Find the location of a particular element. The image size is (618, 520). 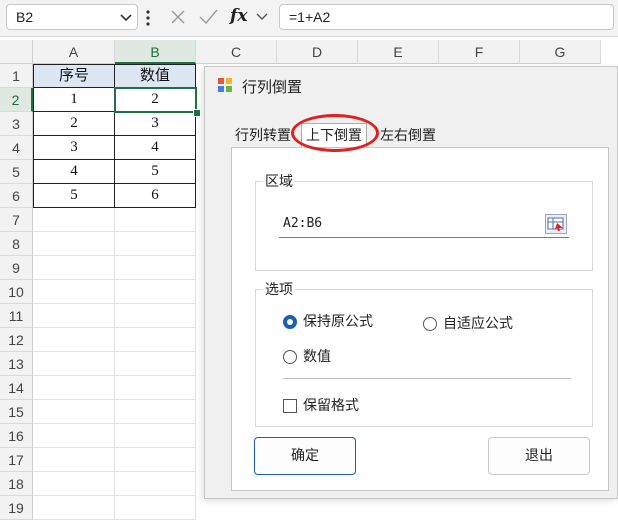

row-header: 6 is located at coordinates (16, 196).